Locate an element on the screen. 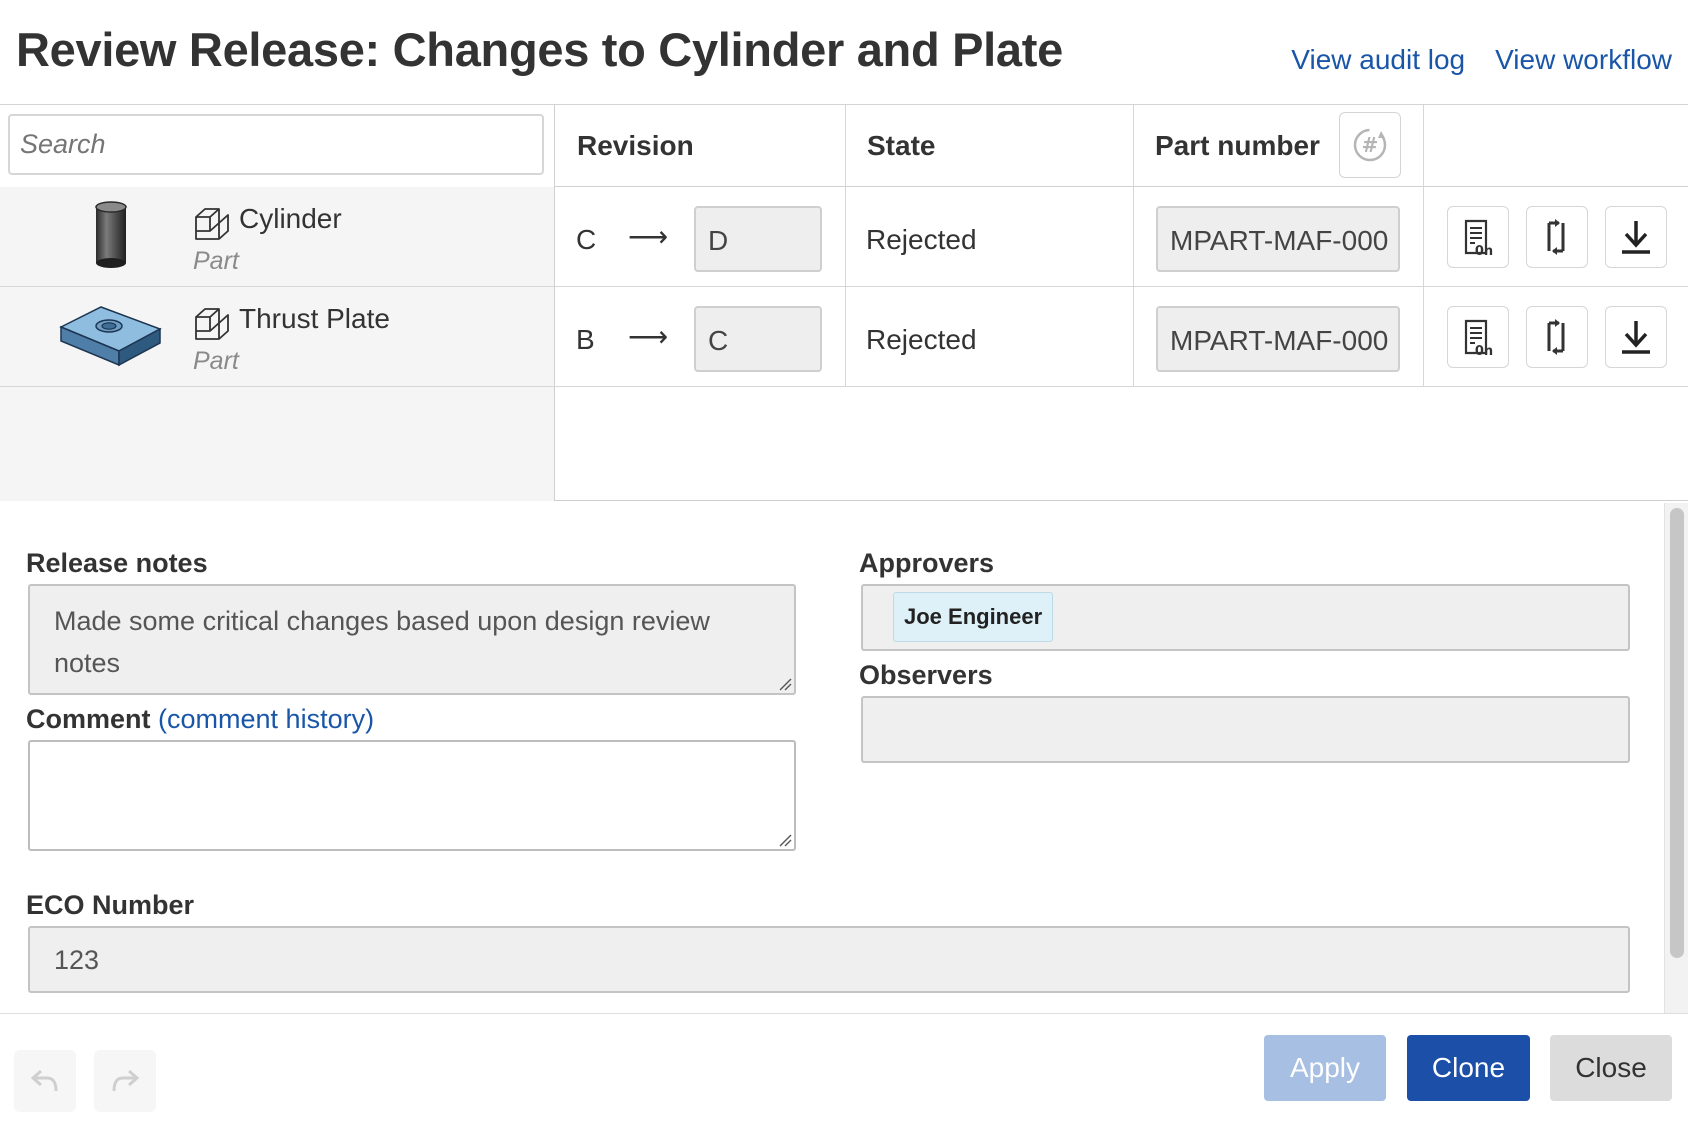 The width and height of the screenshot is (1688, 1124). part-name: Thrust Plate is located at coordinates (314, 318).